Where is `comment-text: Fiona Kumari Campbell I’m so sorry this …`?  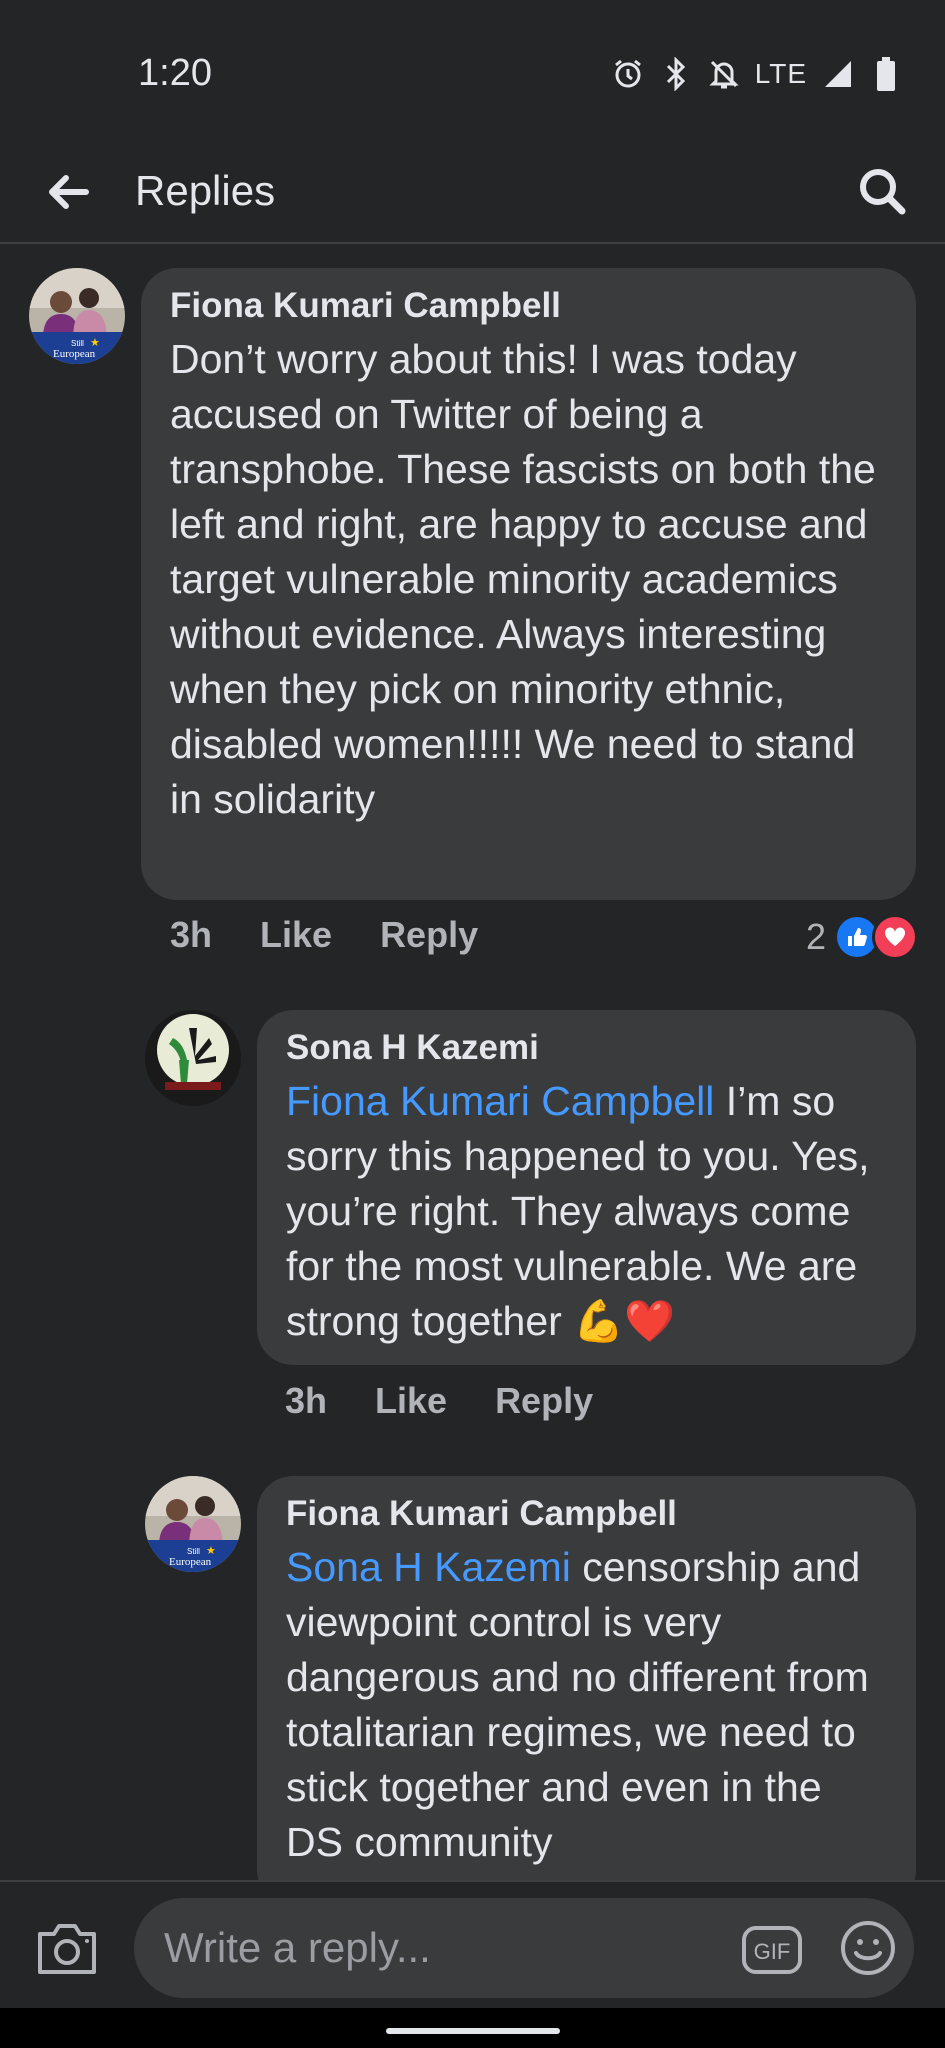 comment-text: Fiona Kumari Campbell I’m so sorry this … is located at coordinates (587, 1211).